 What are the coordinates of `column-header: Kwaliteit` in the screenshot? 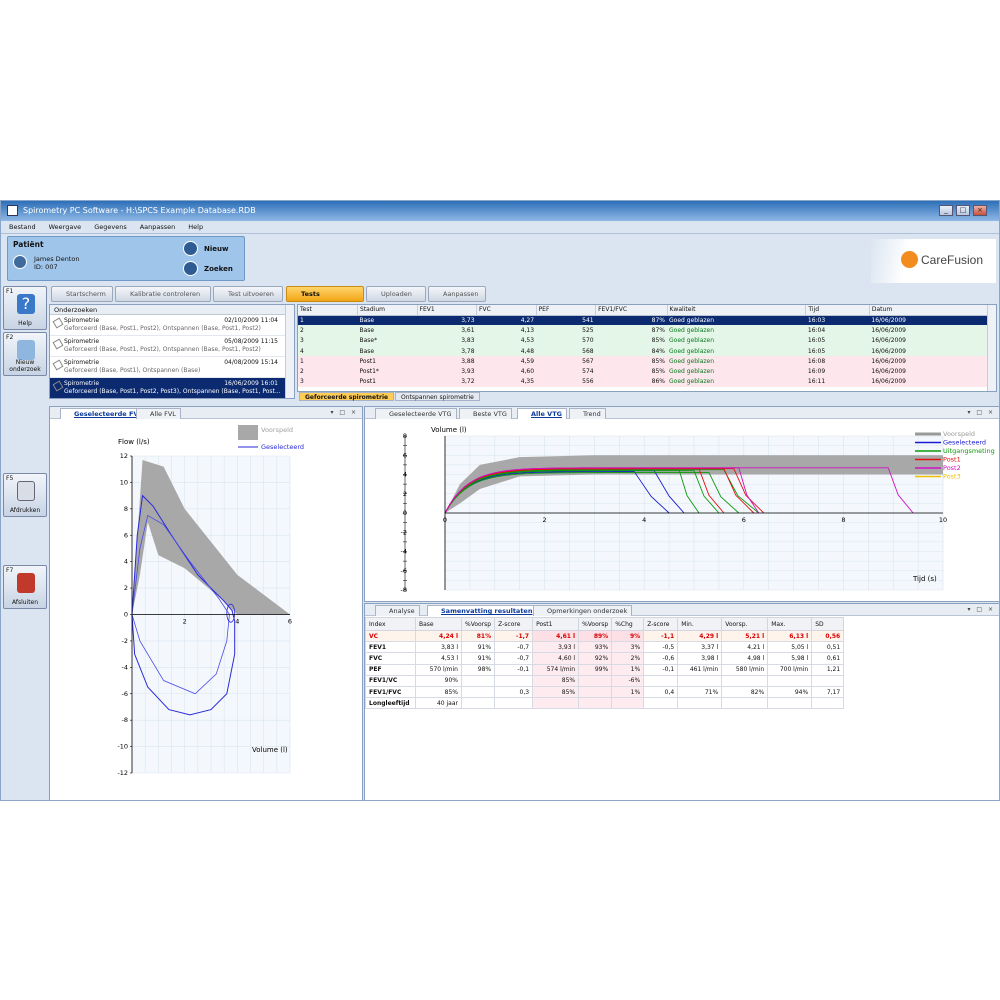 It's located at (737, 310).